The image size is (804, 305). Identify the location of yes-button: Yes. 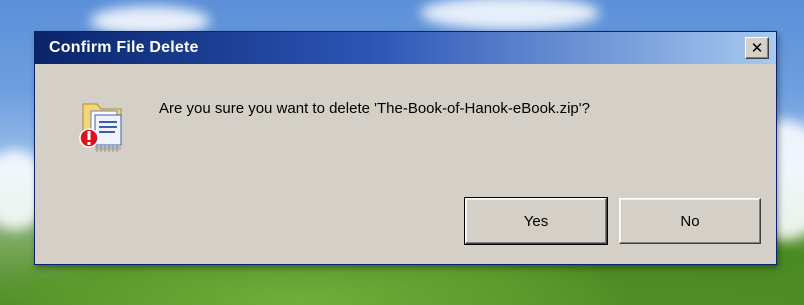
(536, 221).